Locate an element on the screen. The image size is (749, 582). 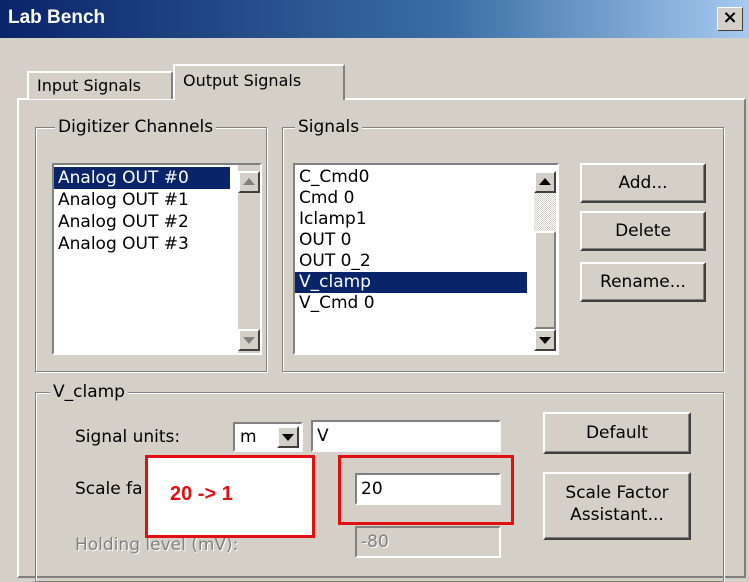
holding-level-value: -80 is located at coordinates (375, 542).